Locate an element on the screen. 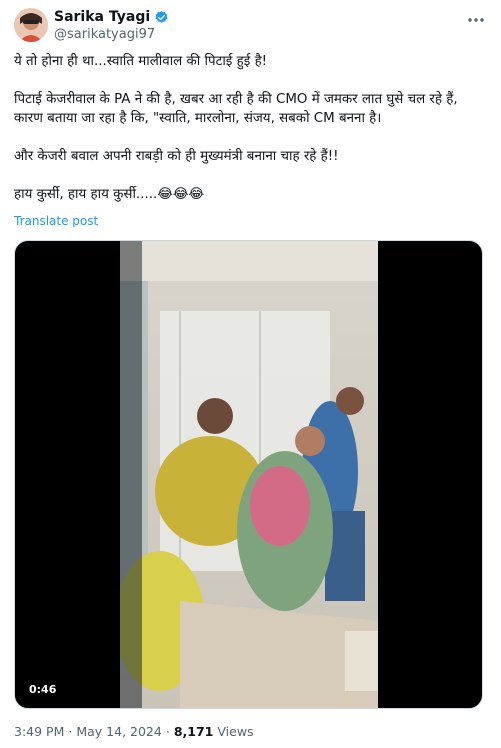 The height and width of the screenshot is (748, 501). views-label: Views is located at coordinates (235, 731).